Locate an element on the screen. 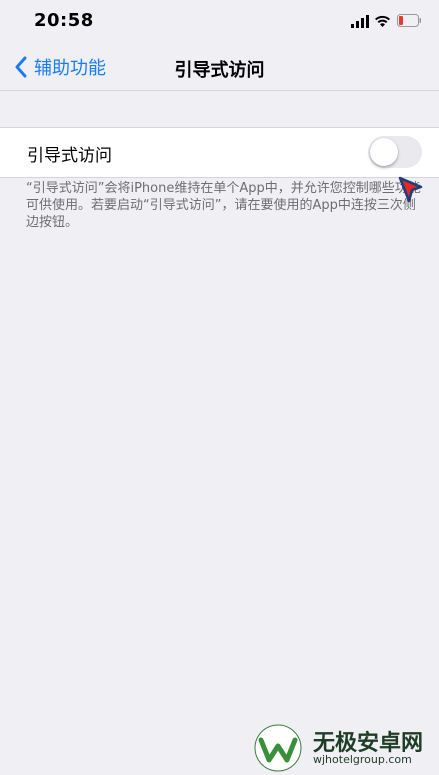  page-title: 引导式访问 is located at coordinates (219, 70).